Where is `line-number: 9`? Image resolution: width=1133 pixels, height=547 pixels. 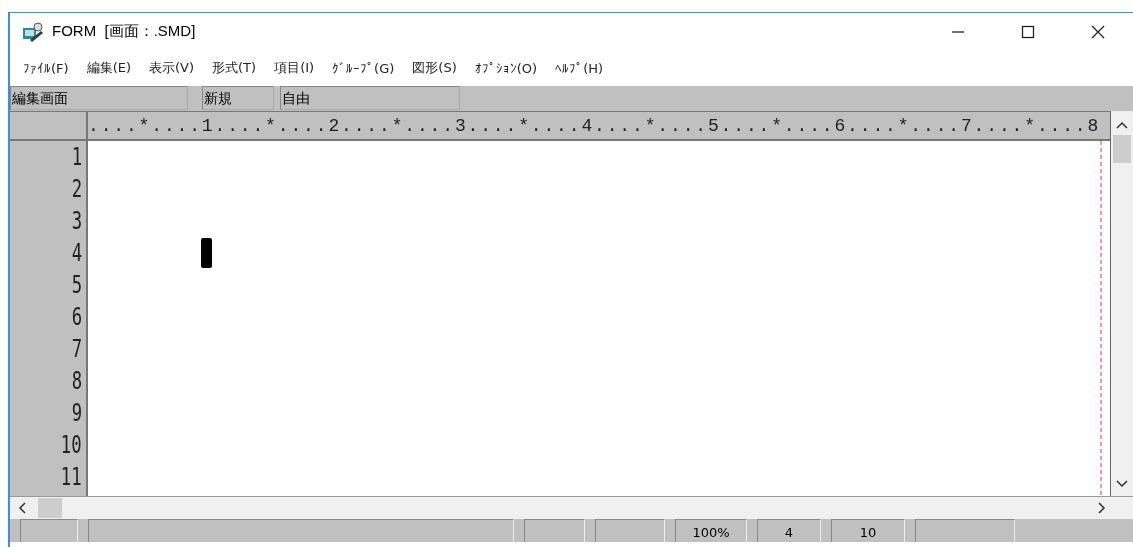
line-number: 9 is located at coordinates (77, 413).